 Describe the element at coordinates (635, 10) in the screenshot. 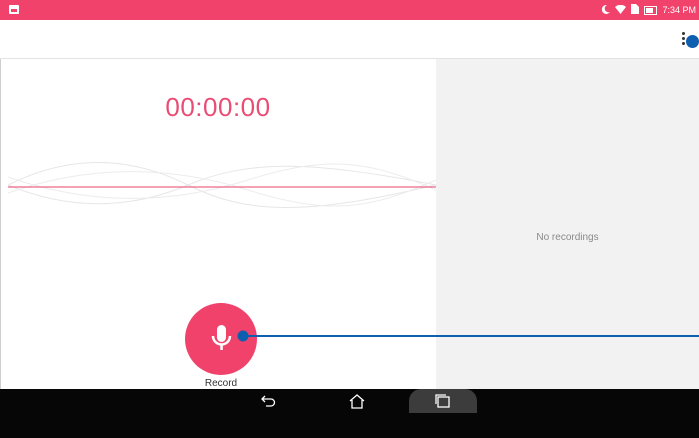

I see `sim-icon` at that location.